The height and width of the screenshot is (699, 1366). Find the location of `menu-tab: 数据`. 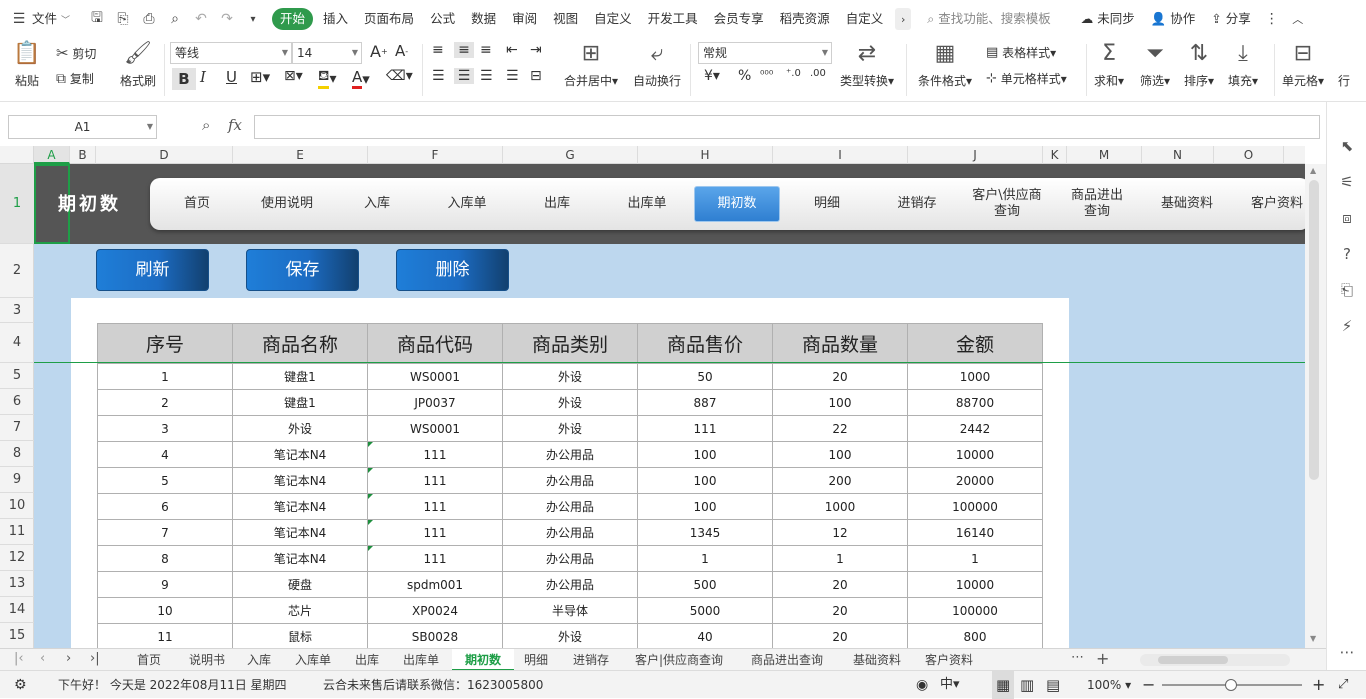

menu-tab: 数据 is located at coordinates (483, 19).